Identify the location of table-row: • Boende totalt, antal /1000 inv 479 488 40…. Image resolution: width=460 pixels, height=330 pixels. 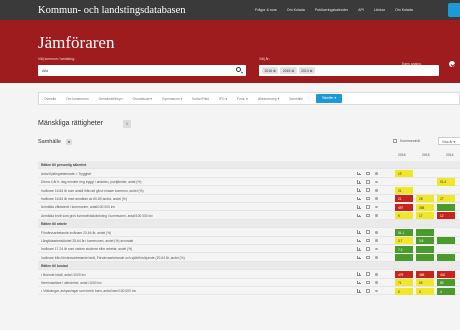
(249, 274).